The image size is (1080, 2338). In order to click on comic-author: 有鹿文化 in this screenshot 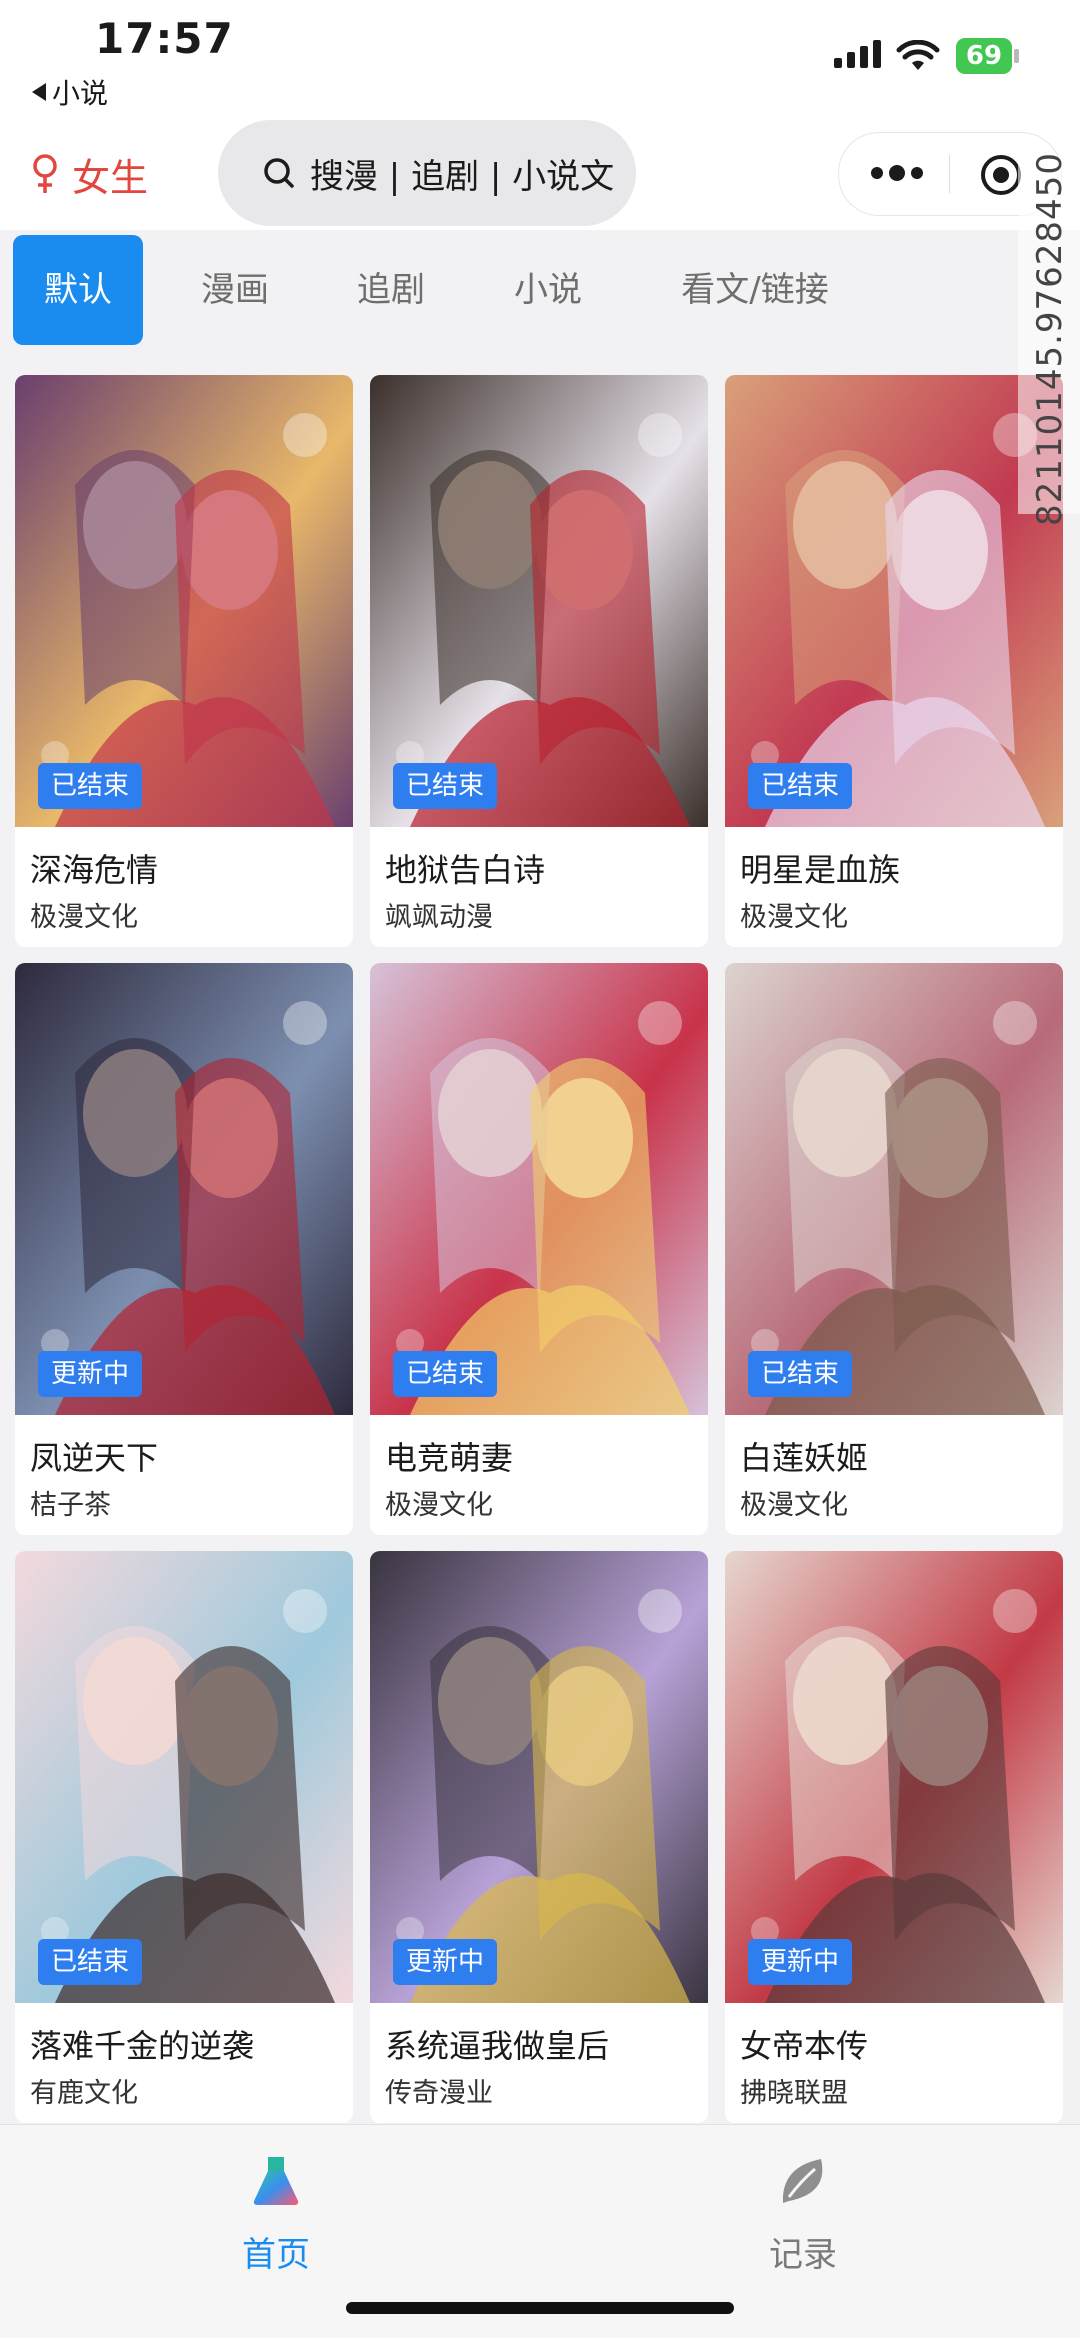, I will do `click(84, 2093)`.